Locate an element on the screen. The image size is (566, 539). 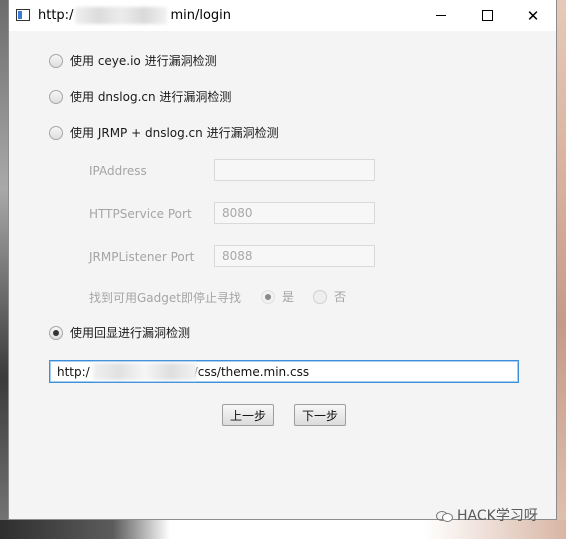
option-dnslog-label: 使用 dnslog.cn 进行漏洞检测 is located at coordinates (151, 97).